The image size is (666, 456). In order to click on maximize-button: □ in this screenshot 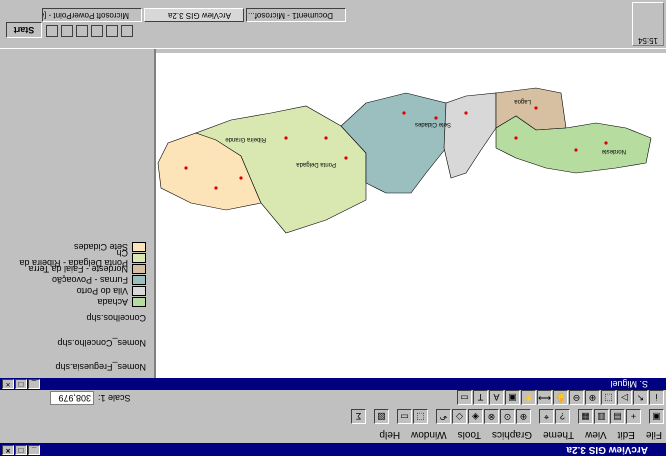, I will do `click(21, 450)`.